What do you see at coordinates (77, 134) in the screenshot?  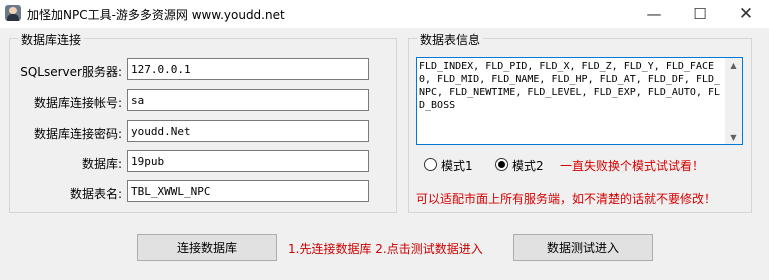 I see `password-label: 数据库连接密码:` at bounding box center [77, 134].